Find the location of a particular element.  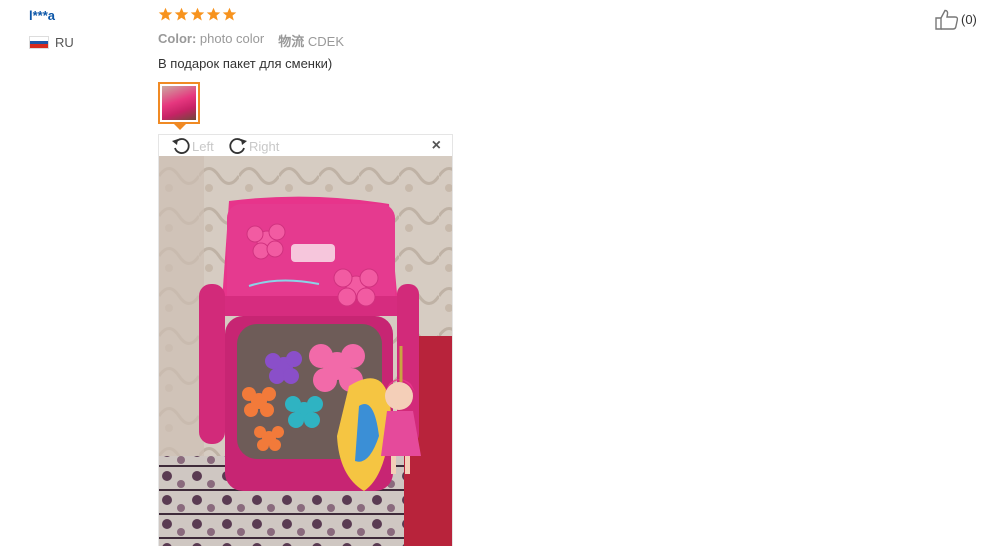

russia-flag-icon is located at coordinates (39, 42).